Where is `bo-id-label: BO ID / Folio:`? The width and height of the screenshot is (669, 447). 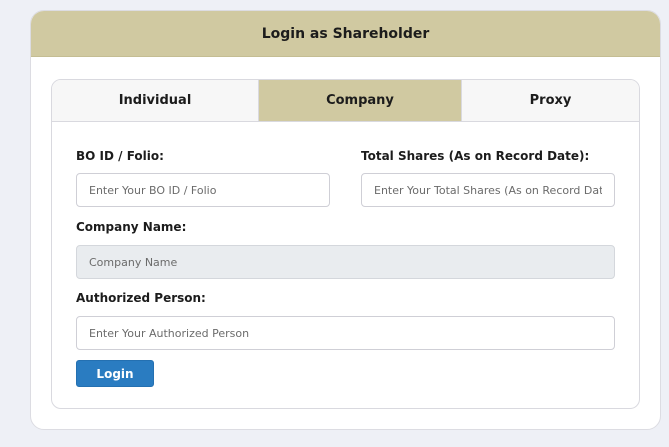
bo-id-label: BO ID / Folio: is located at coordinates (120, 156).